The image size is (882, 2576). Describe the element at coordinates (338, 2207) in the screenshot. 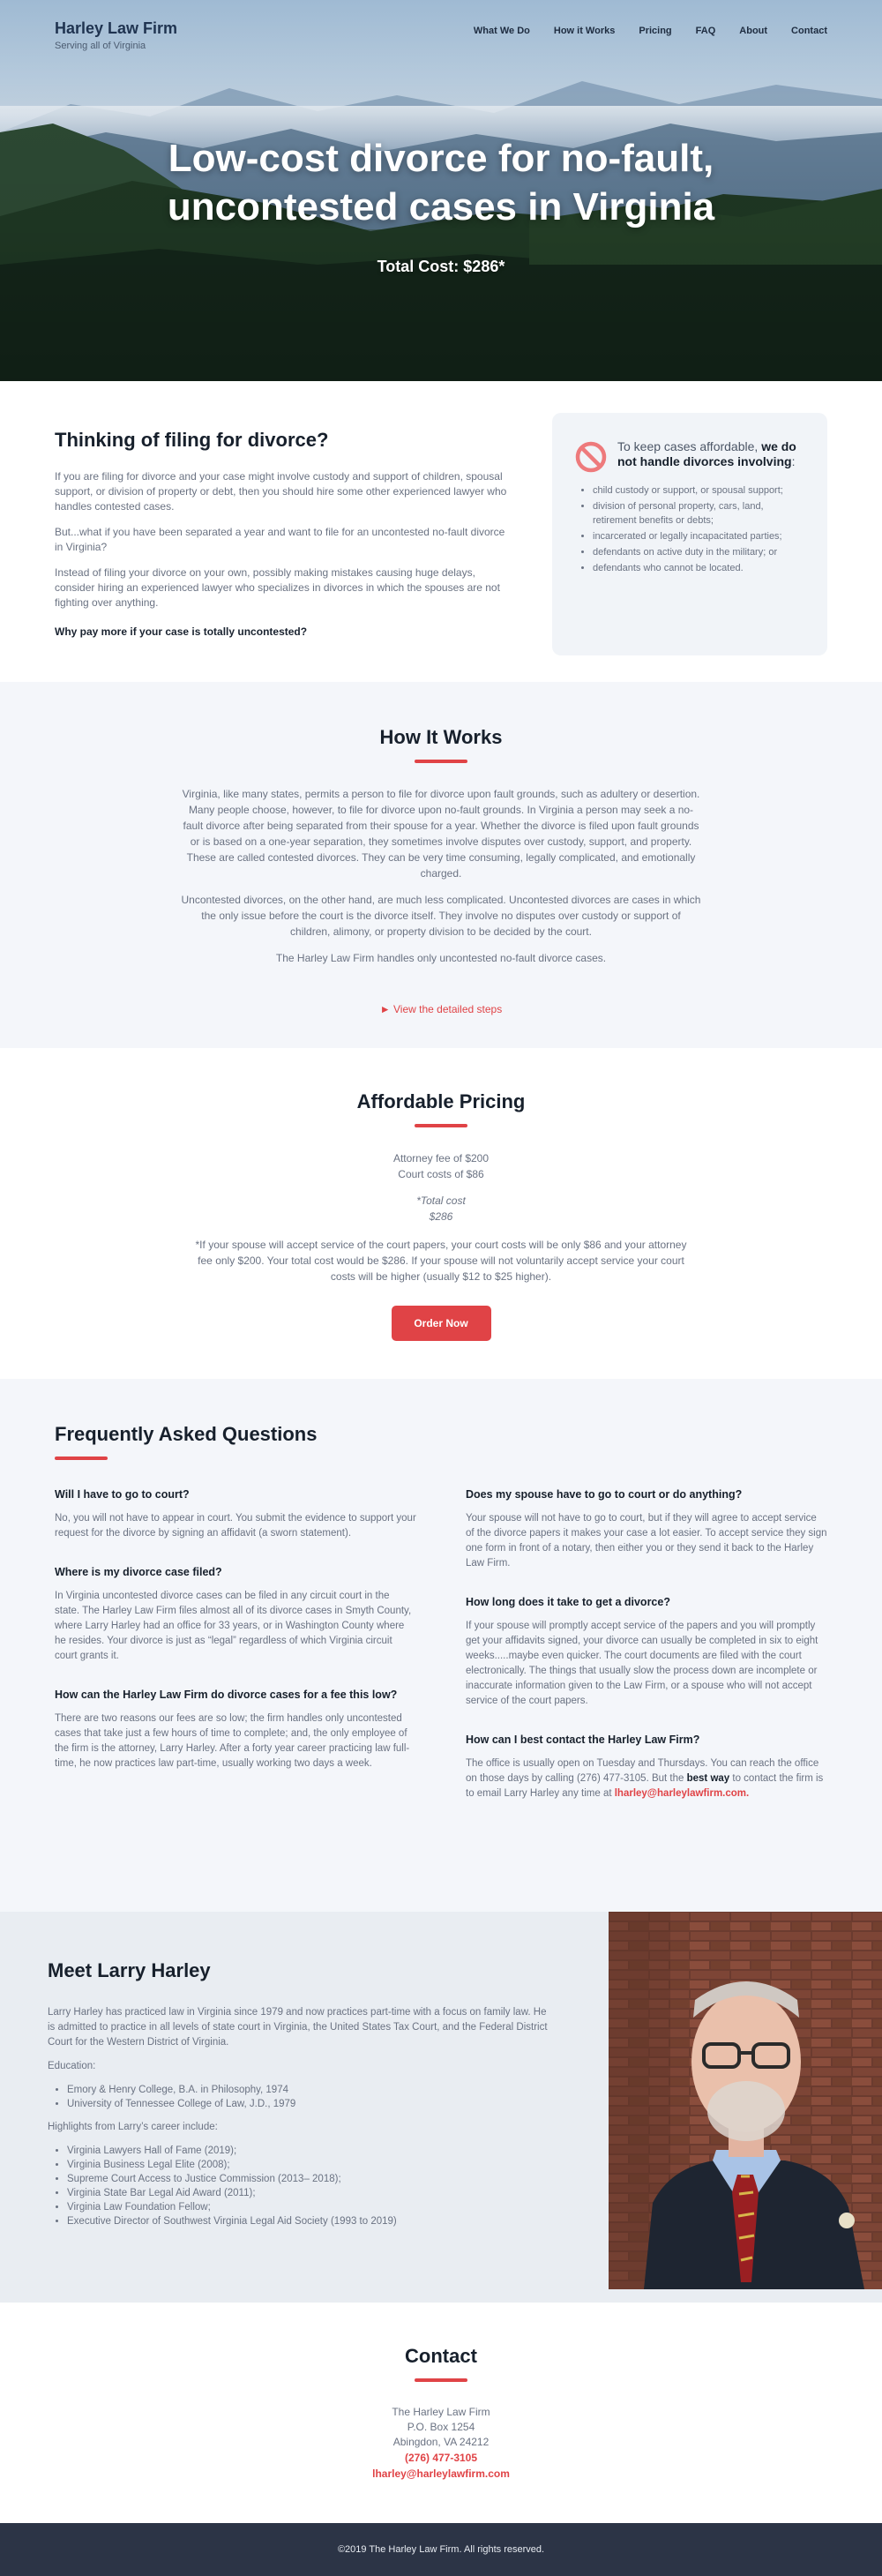

I see `highlight-item: Virginia Law Foundation Fellow;` at that location.